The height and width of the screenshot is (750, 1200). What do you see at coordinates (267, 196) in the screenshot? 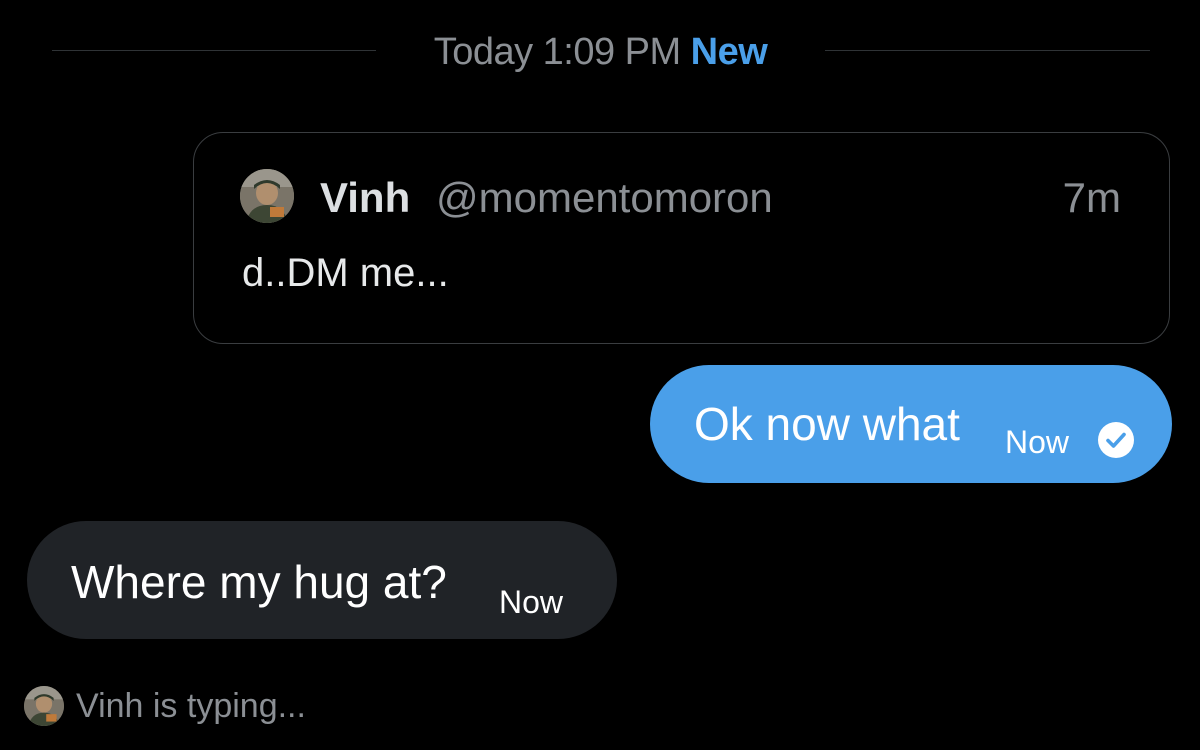
I see `avatar` at bounding box center [267, 196].